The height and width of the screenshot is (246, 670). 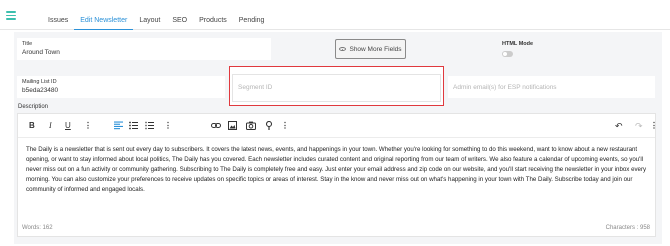 What do you see at coordinates (39, 82) in the screenshot?
I see `mailing-list-id-label: Mailing List ID` at bounding box center [39, 82].